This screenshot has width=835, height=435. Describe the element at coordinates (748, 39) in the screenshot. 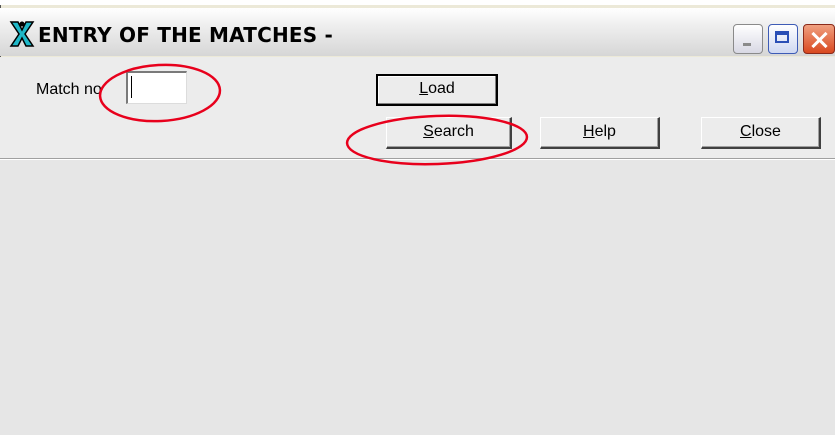

I see `minimize-button` at that location.